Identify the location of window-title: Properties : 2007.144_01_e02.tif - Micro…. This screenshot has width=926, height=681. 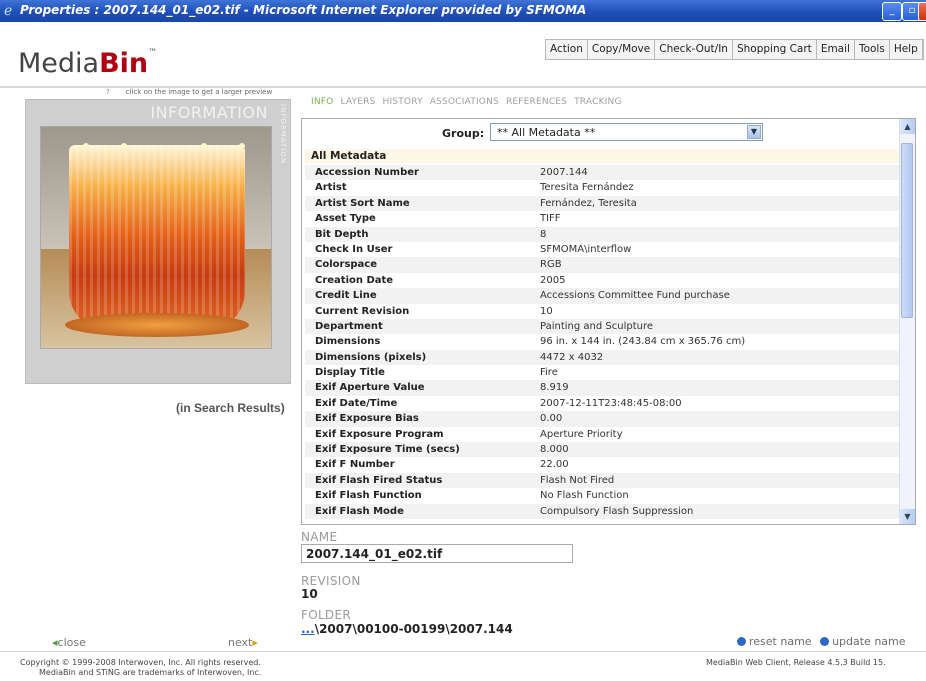
(303, 10).